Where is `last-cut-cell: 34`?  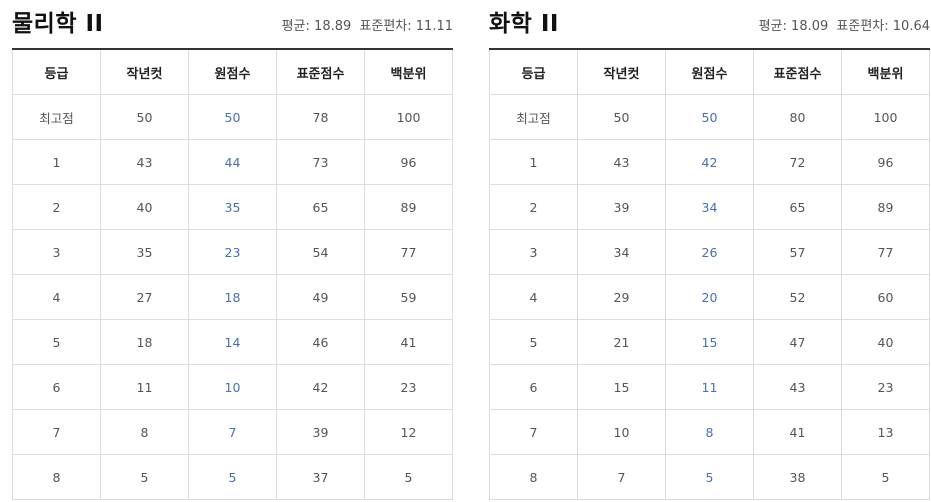
last-cut-cell: 34 is located at coordinates (621, 252).